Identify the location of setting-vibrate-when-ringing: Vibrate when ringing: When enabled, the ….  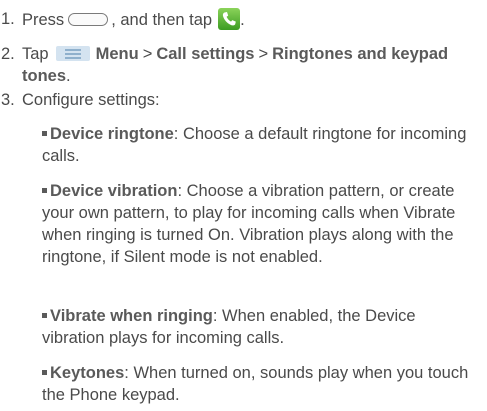
(262, 327).